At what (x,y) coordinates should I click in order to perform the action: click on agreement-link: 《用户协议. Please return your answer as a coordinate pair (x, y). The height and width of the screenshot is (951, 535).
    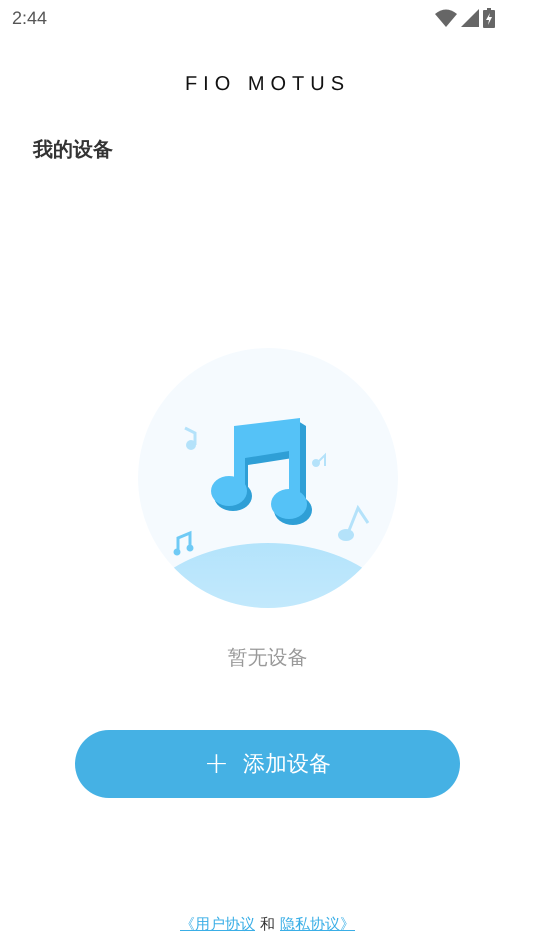
    Looking at the image, I should click on (217, 923).